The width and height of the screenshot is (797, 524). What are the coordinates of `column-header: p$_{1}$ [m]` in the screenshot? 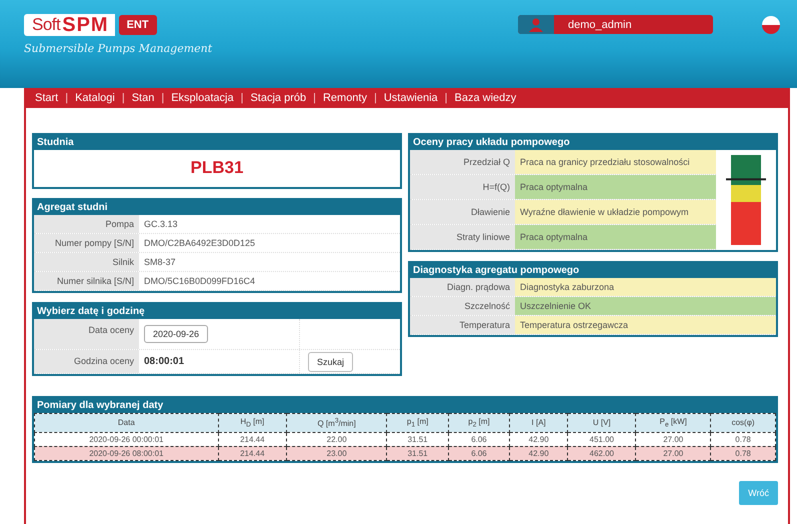 It's located at (417, 423).